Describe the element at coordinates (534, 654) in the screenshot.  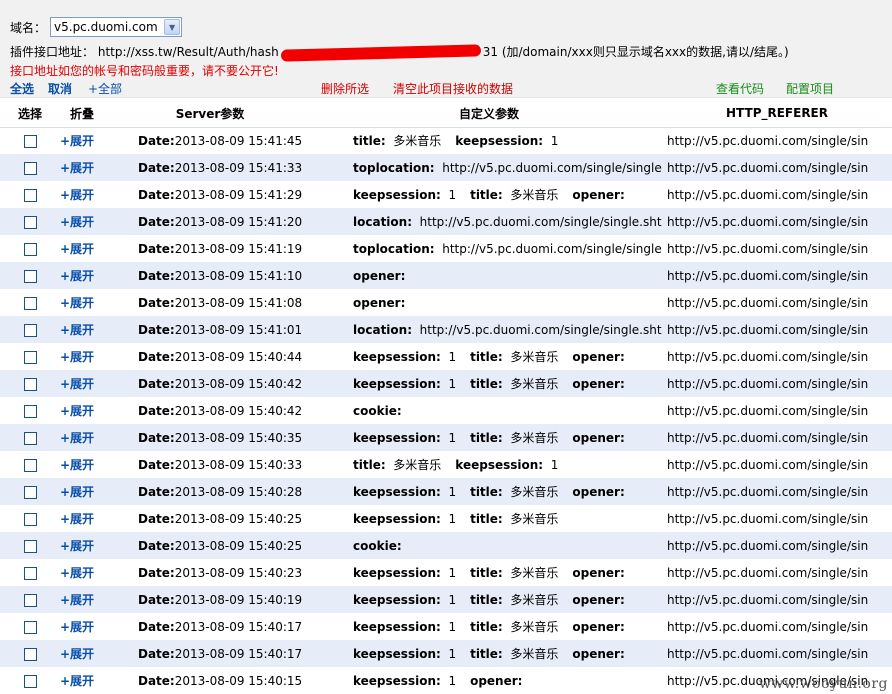
I see `param-value: 多米音乐` at that location.